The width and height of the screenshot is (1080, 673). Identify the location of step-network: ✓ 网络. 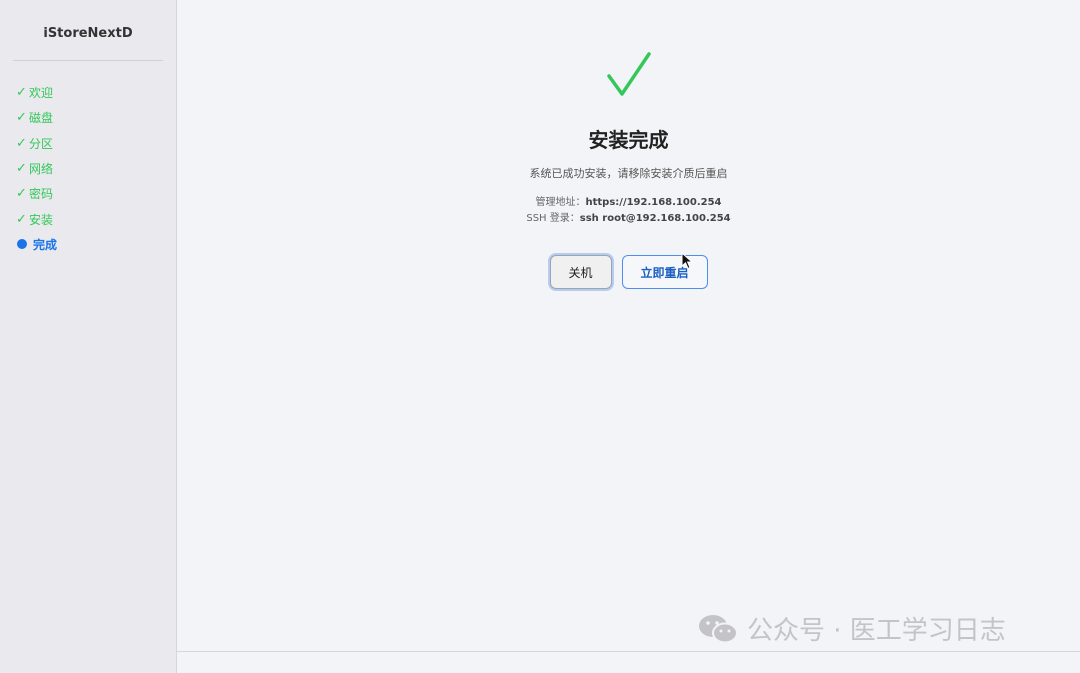
(36, 168).